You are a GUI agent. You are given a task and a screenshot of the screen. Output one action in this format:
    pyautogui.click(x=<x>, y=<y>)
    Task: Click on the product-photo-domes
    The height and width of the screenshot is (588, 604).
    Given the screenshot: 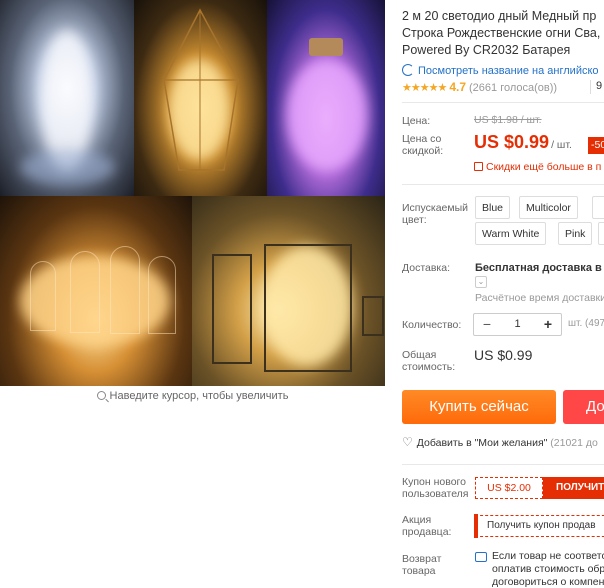 What is the action you would take?
    pyautogui.click(x=96, y=291)
    